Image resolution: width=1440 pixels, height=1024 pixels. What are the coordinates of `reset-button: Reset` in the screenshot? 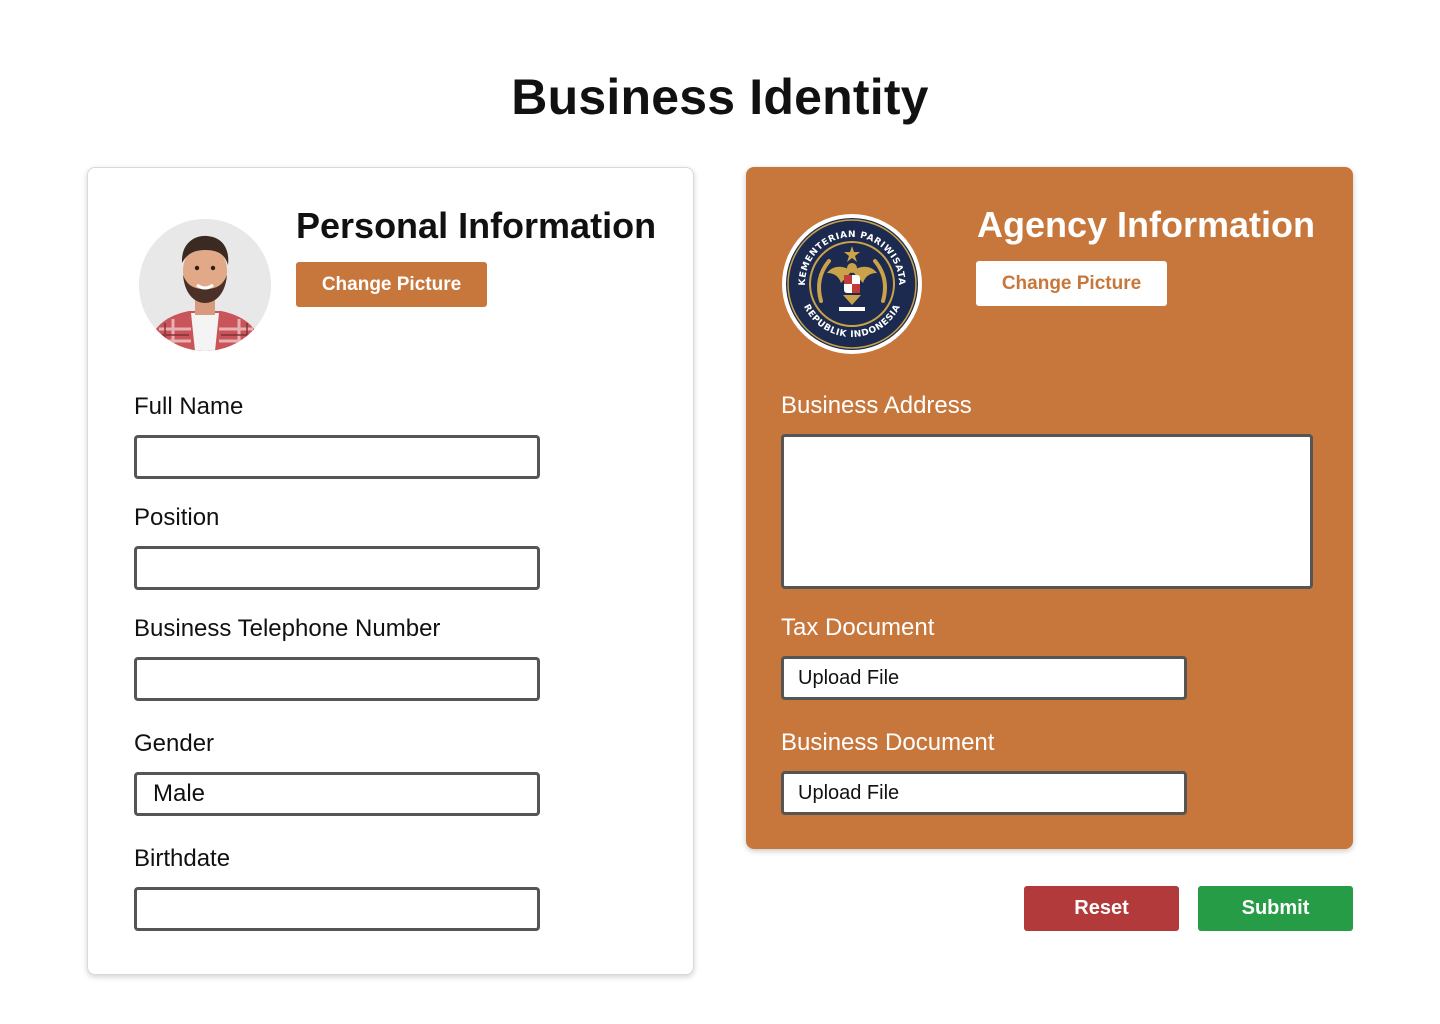 It's located at (1101, 908).